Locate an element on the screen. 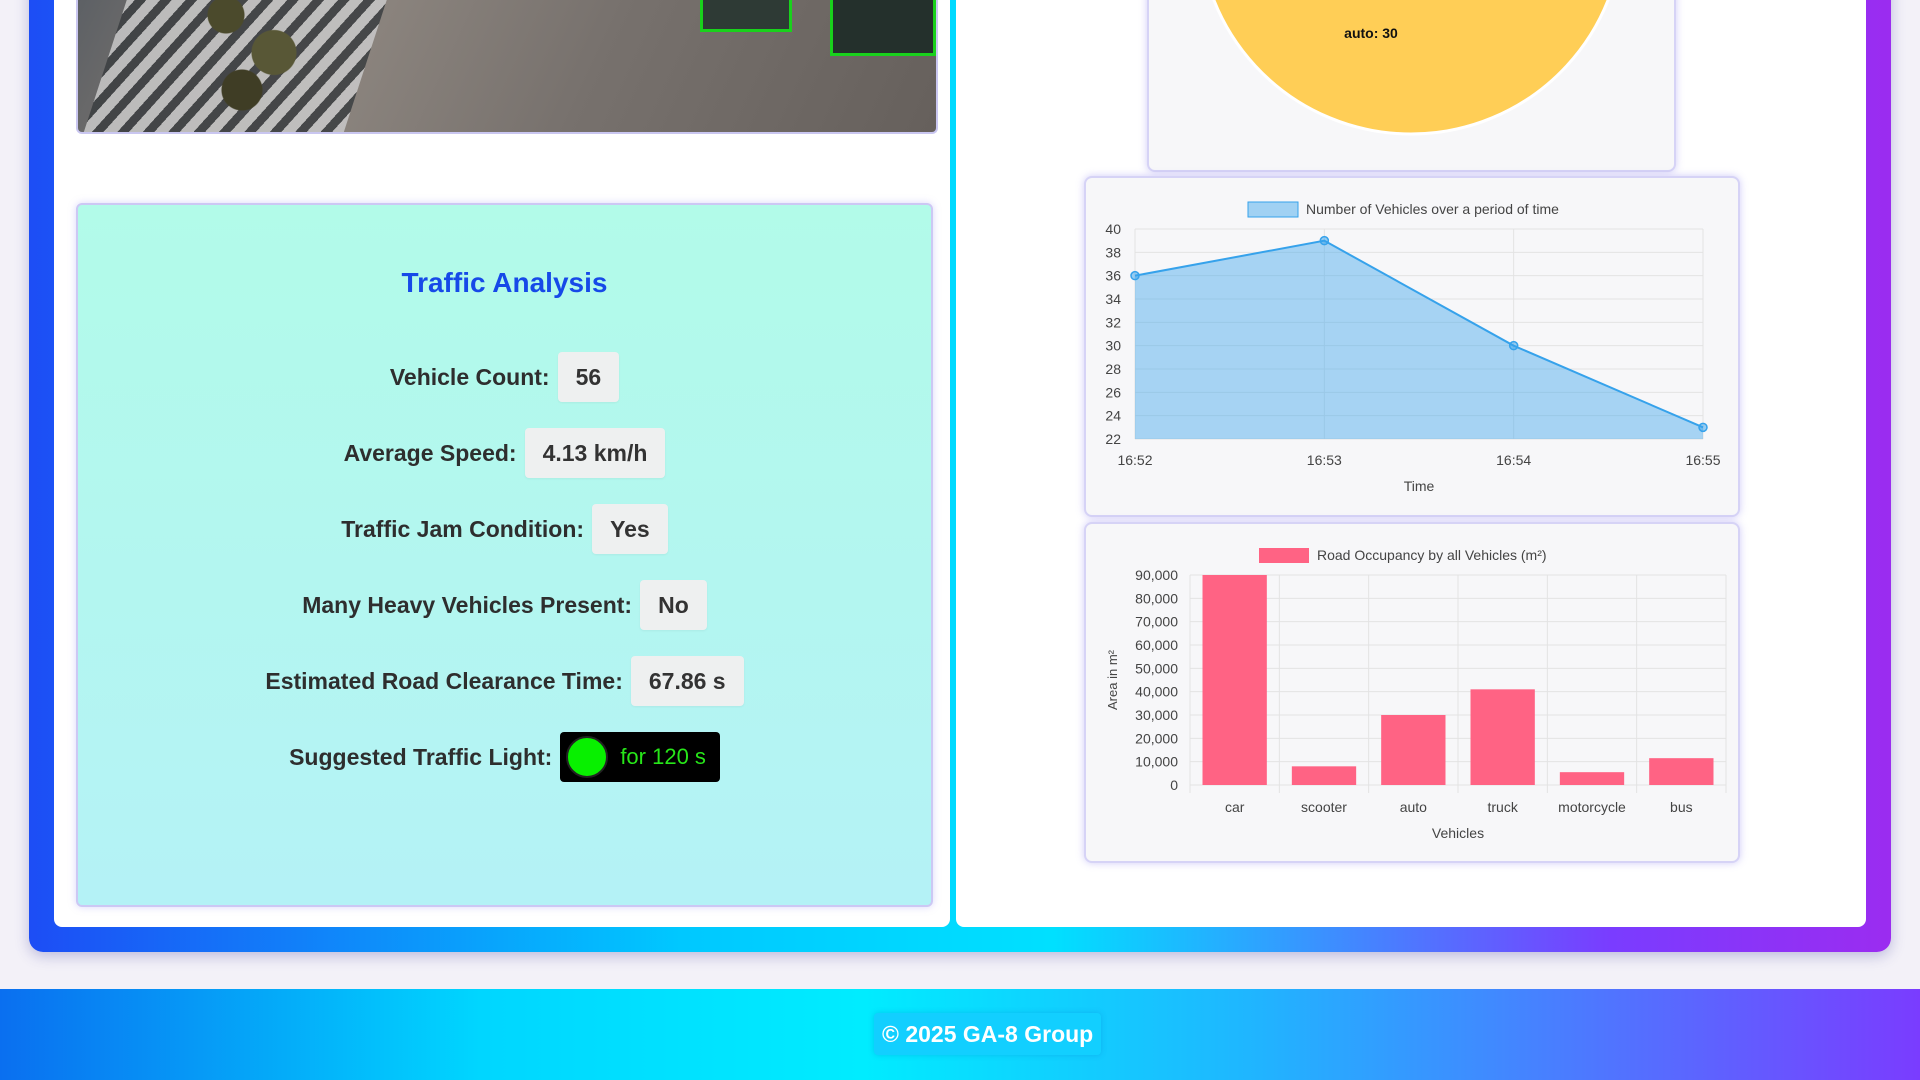 The width and height of the screenshot is (1920, 1080). y-tick-label: 30 is located at coordinates (1113, 346).